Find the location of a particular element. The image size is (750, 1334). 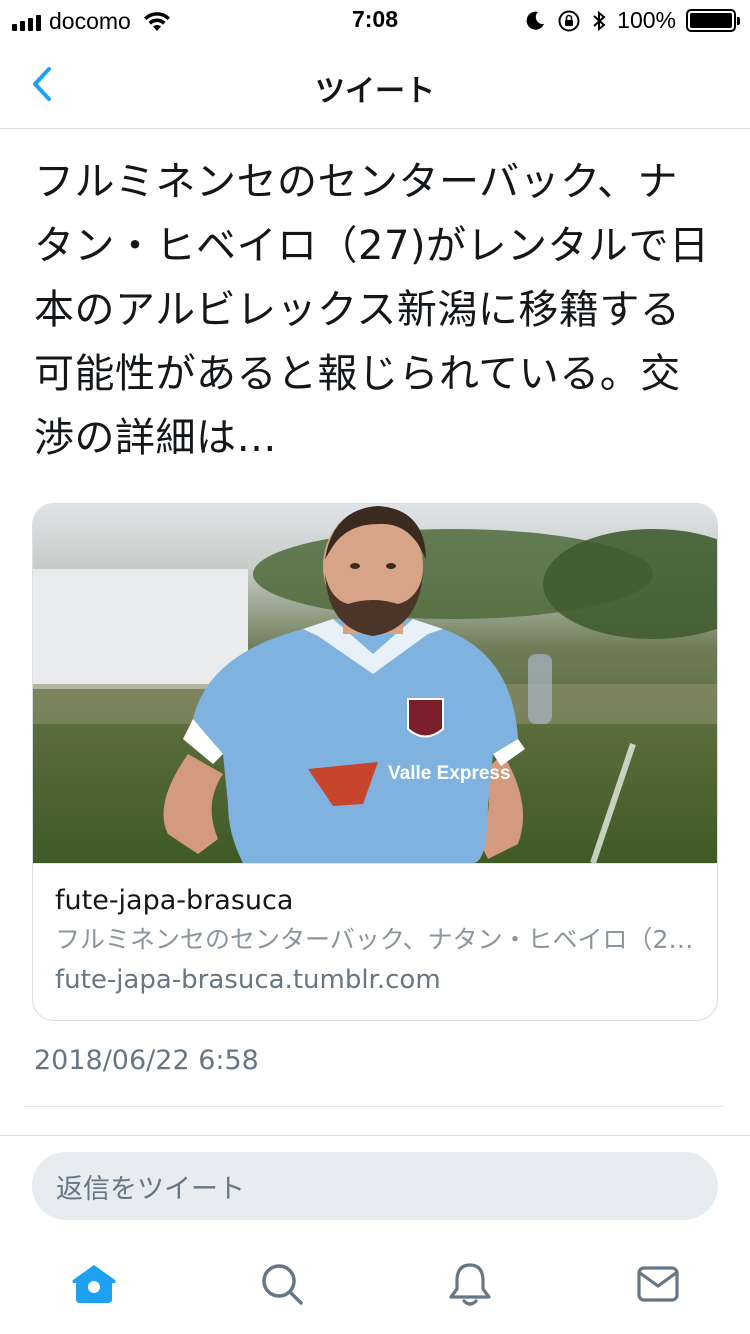

tab-notifications is located at coordinates (470, 1284).